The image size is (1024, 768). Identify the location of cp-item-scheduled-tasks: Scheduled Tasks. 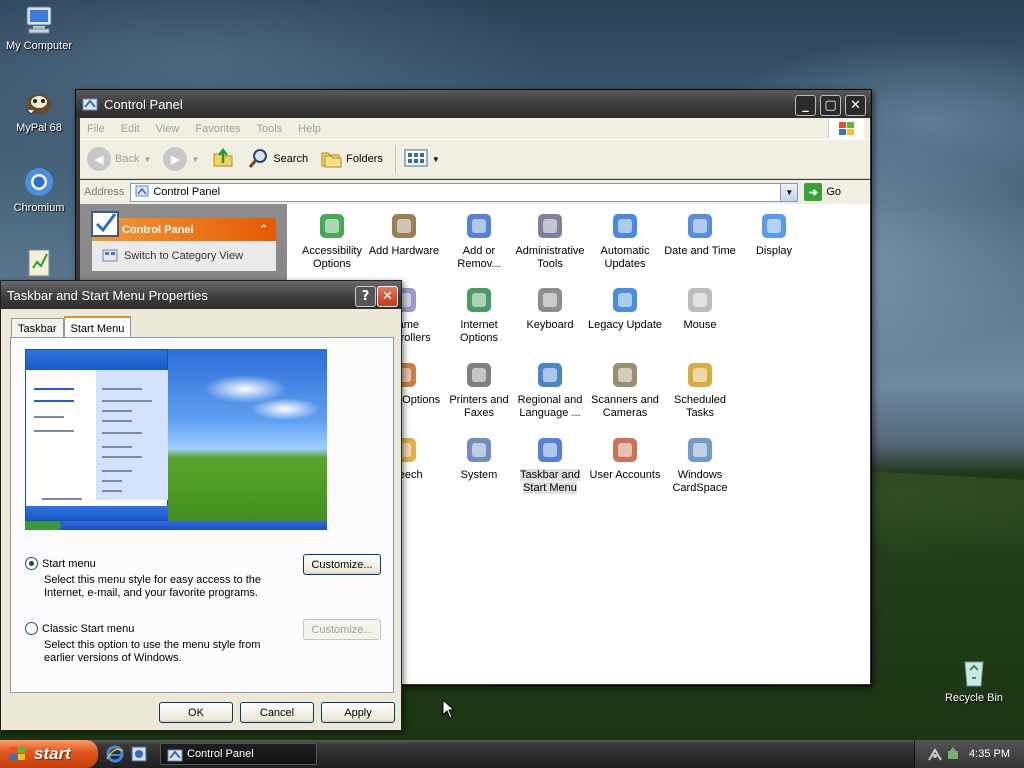
(700, 389).